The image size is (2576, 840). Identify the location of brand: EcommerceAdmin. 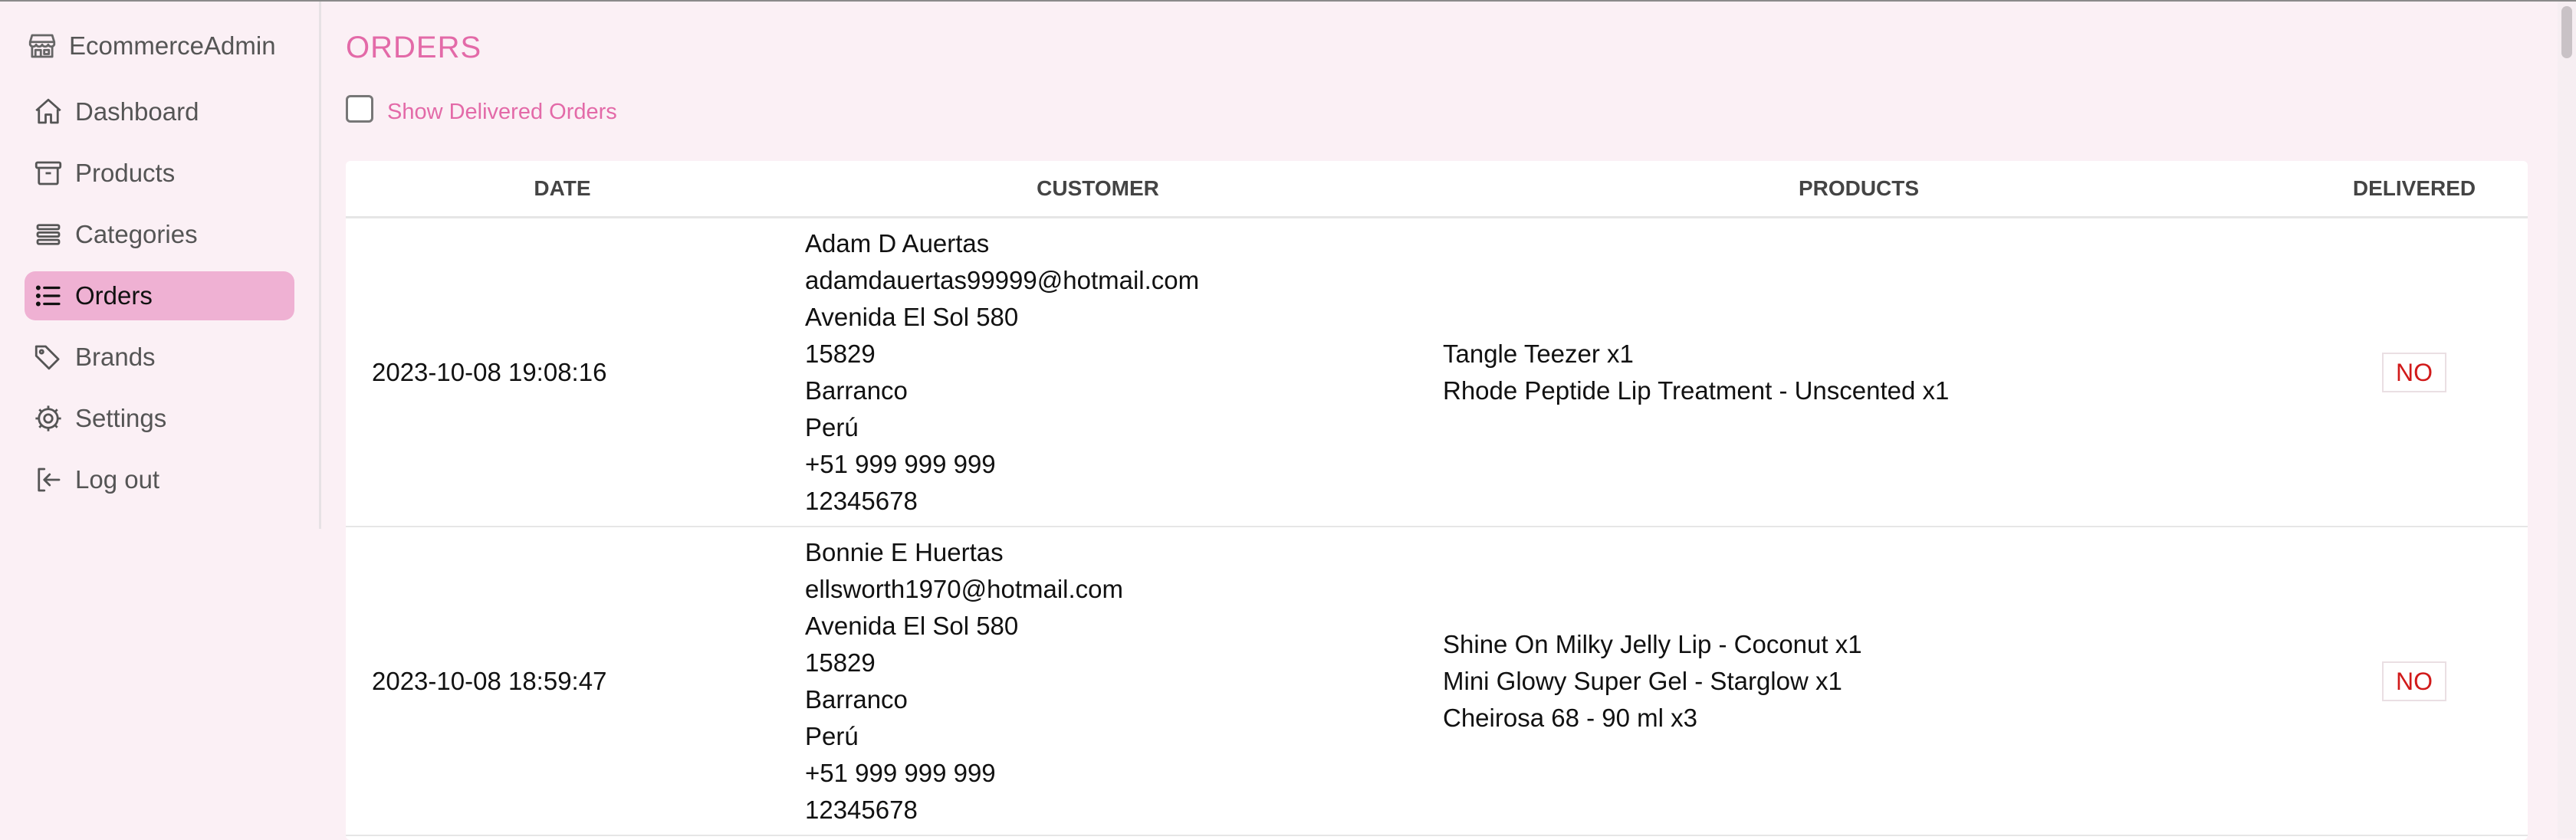
(151, 46).